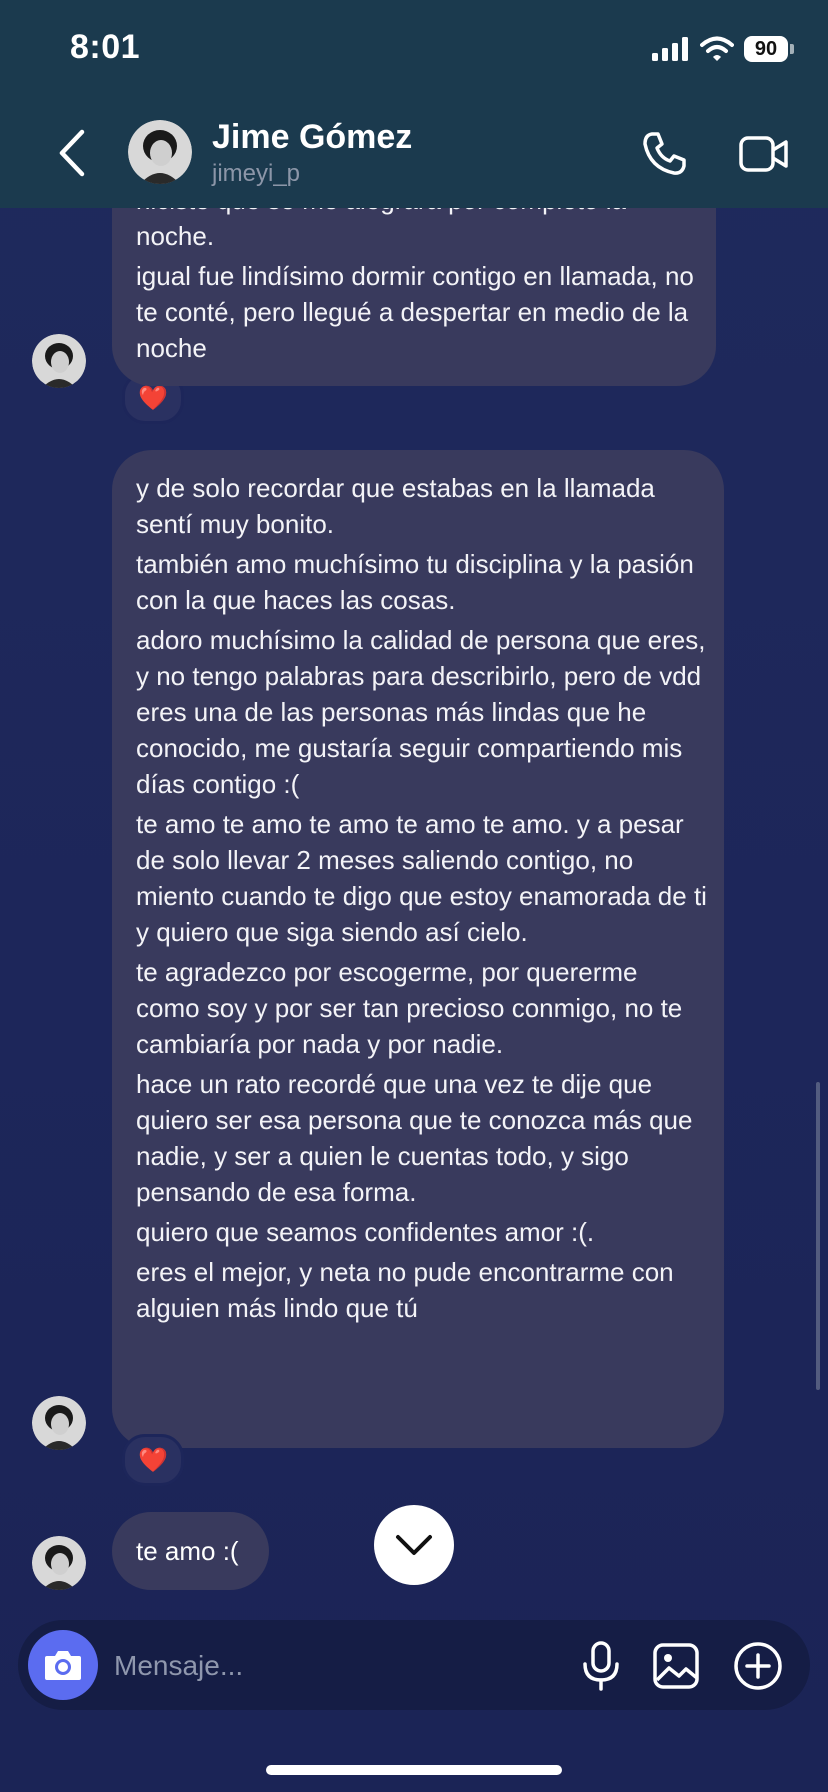  I want to click on contact-name: Jime Gómez, so click(312, 137).